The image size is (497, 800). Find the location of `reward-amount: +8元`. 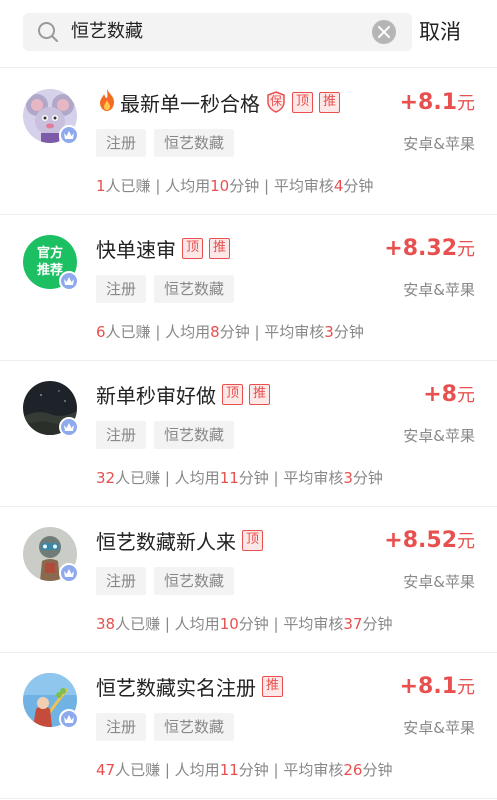

reward-amount: +8元 is located at coordinates (449, 394).